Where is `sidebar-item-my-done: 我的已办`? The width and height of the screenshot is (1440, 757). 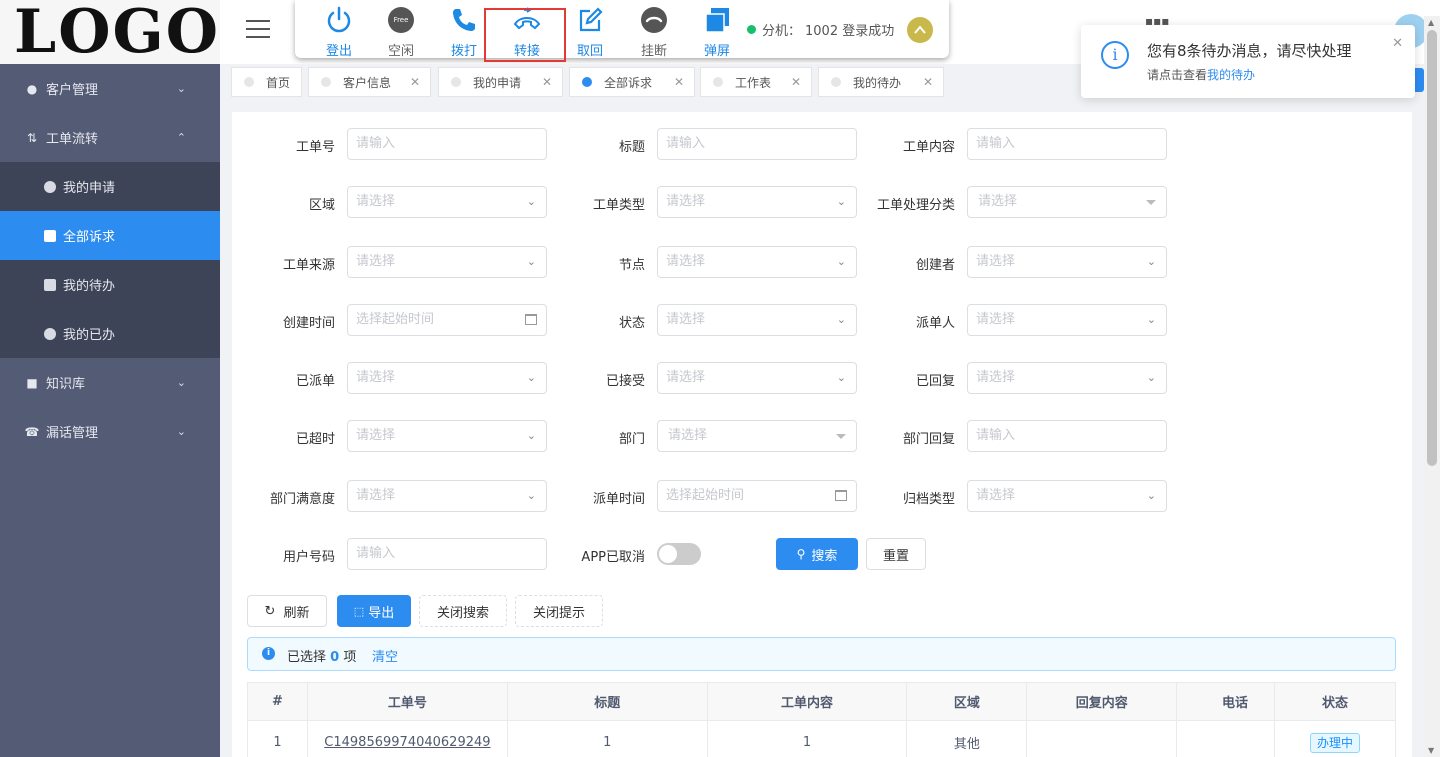
sidebar-item-my-done: 我的已办 is located at coordinates (110, 333).